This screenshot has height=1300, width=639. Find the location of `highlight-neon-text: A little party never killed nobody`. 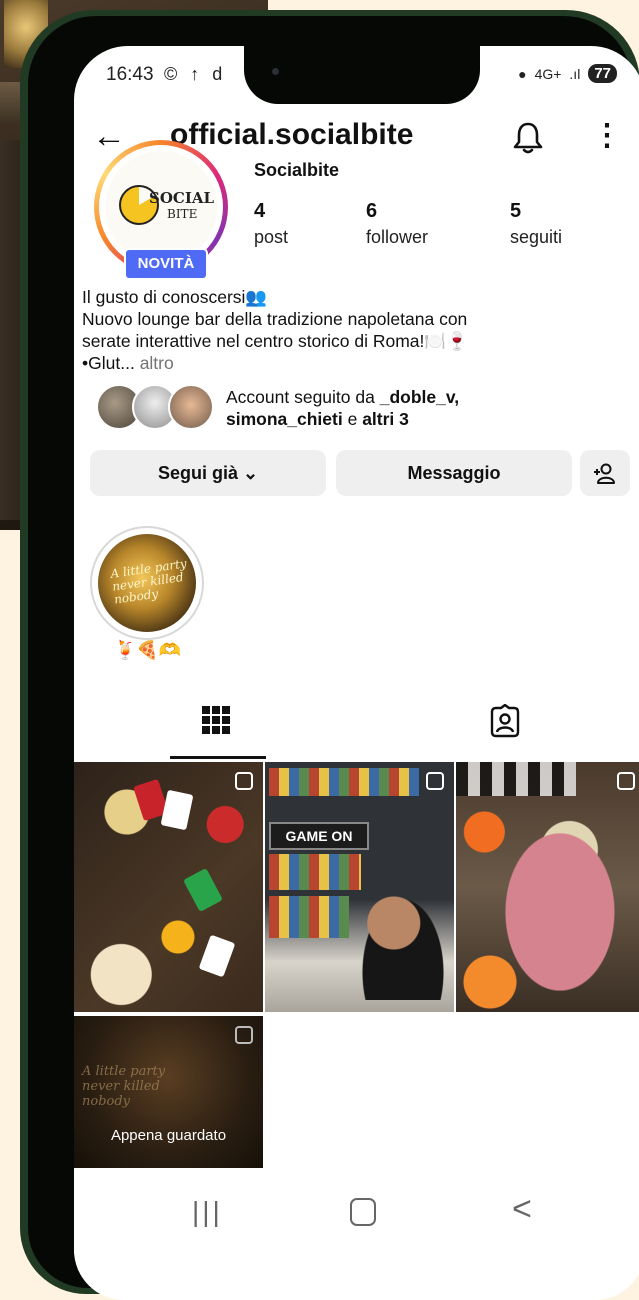

highlight-neon-text: A little party never killed nobody is located at coordinates (148, 581).